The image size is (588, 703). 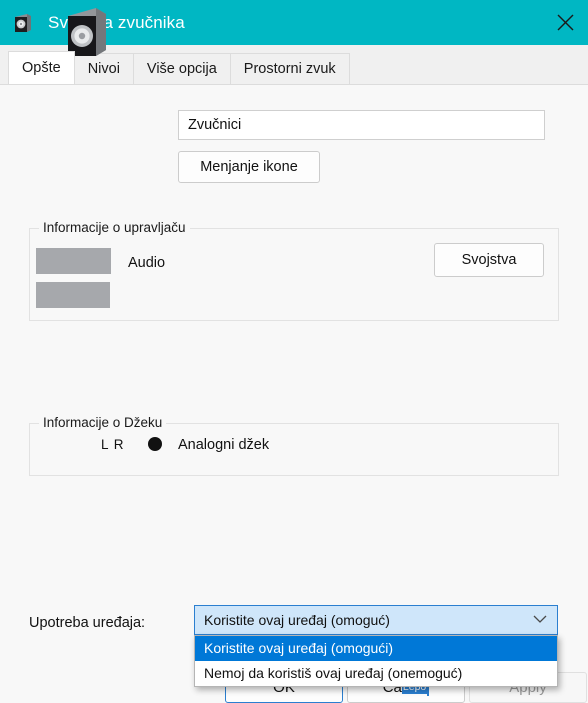 What do you see at coordinates (376, 648) in the screenshot?
I see `dropdown-option-enable: Koristite ovaj uređaj (omogući)` at bounding box center [376, 648].